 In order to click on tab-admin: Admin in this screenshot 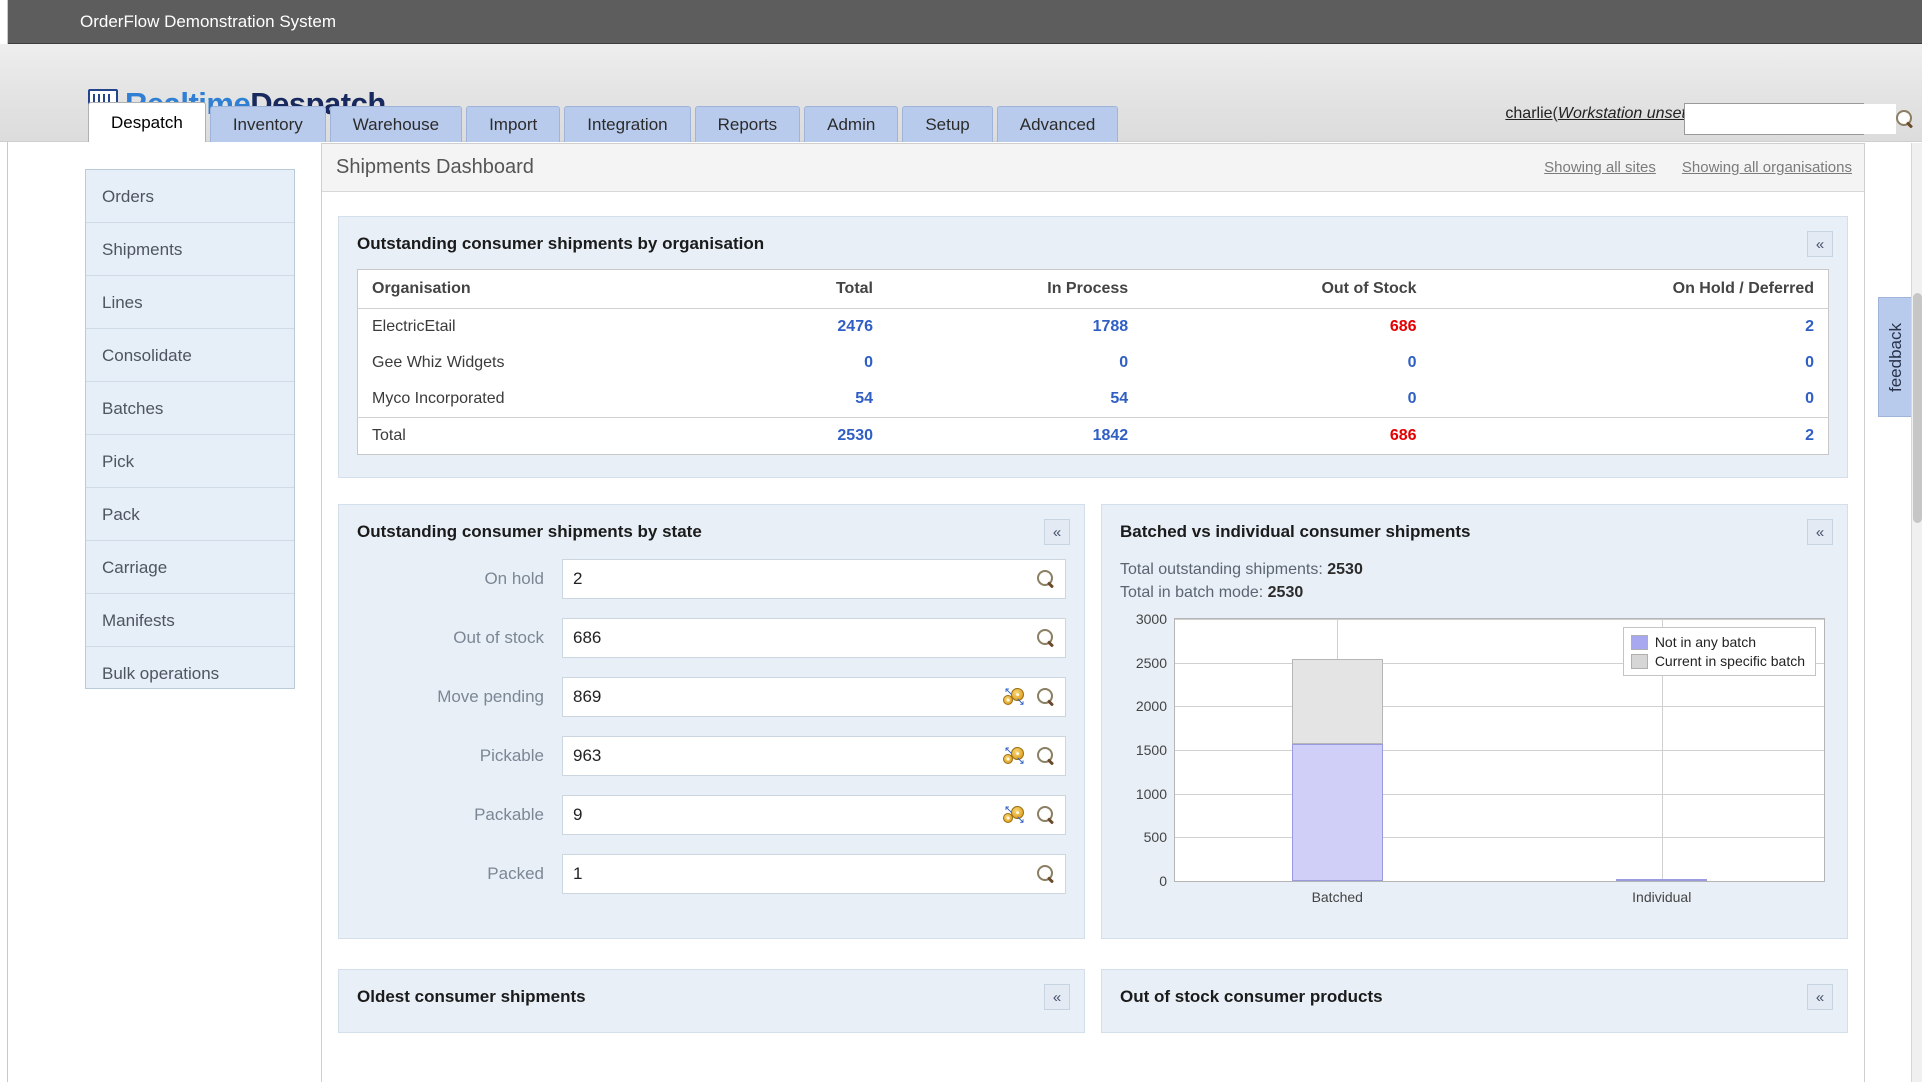, I will do `click(851, 124)`.